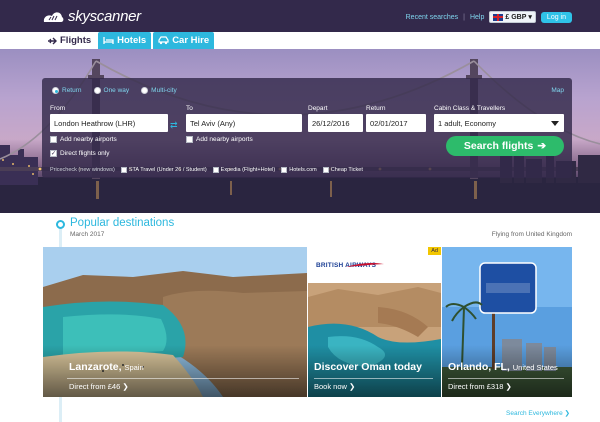  What do you see at coordinates (365, 265) in the screenshot?
I see `speedmarque-icon` at bounding box center [365, 265].